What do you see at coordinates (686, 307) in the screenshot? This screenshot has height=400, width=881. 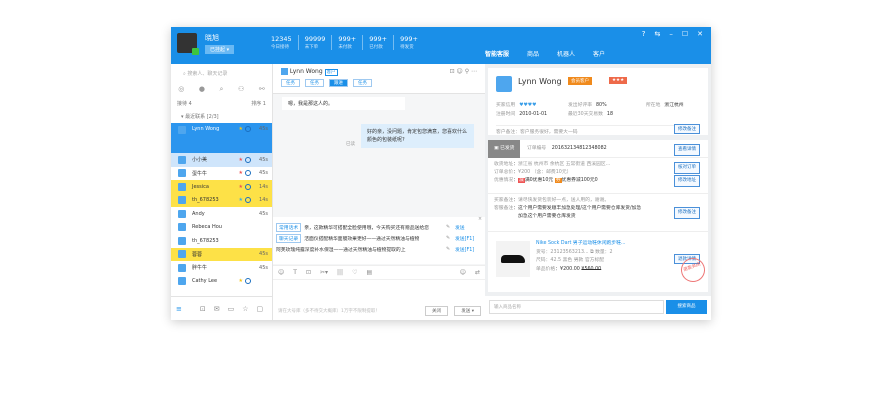 I see `goods-search-button: 搜索商品` at bounding box center [686, 307].